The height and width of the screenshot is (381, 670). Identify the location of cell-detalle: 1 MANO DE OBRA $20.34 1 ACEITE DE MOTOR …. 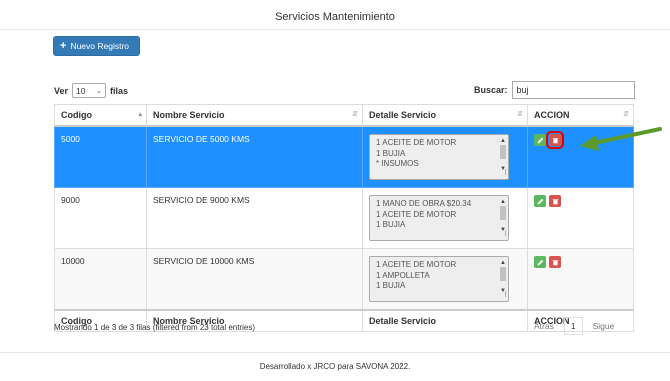
(445, 218).